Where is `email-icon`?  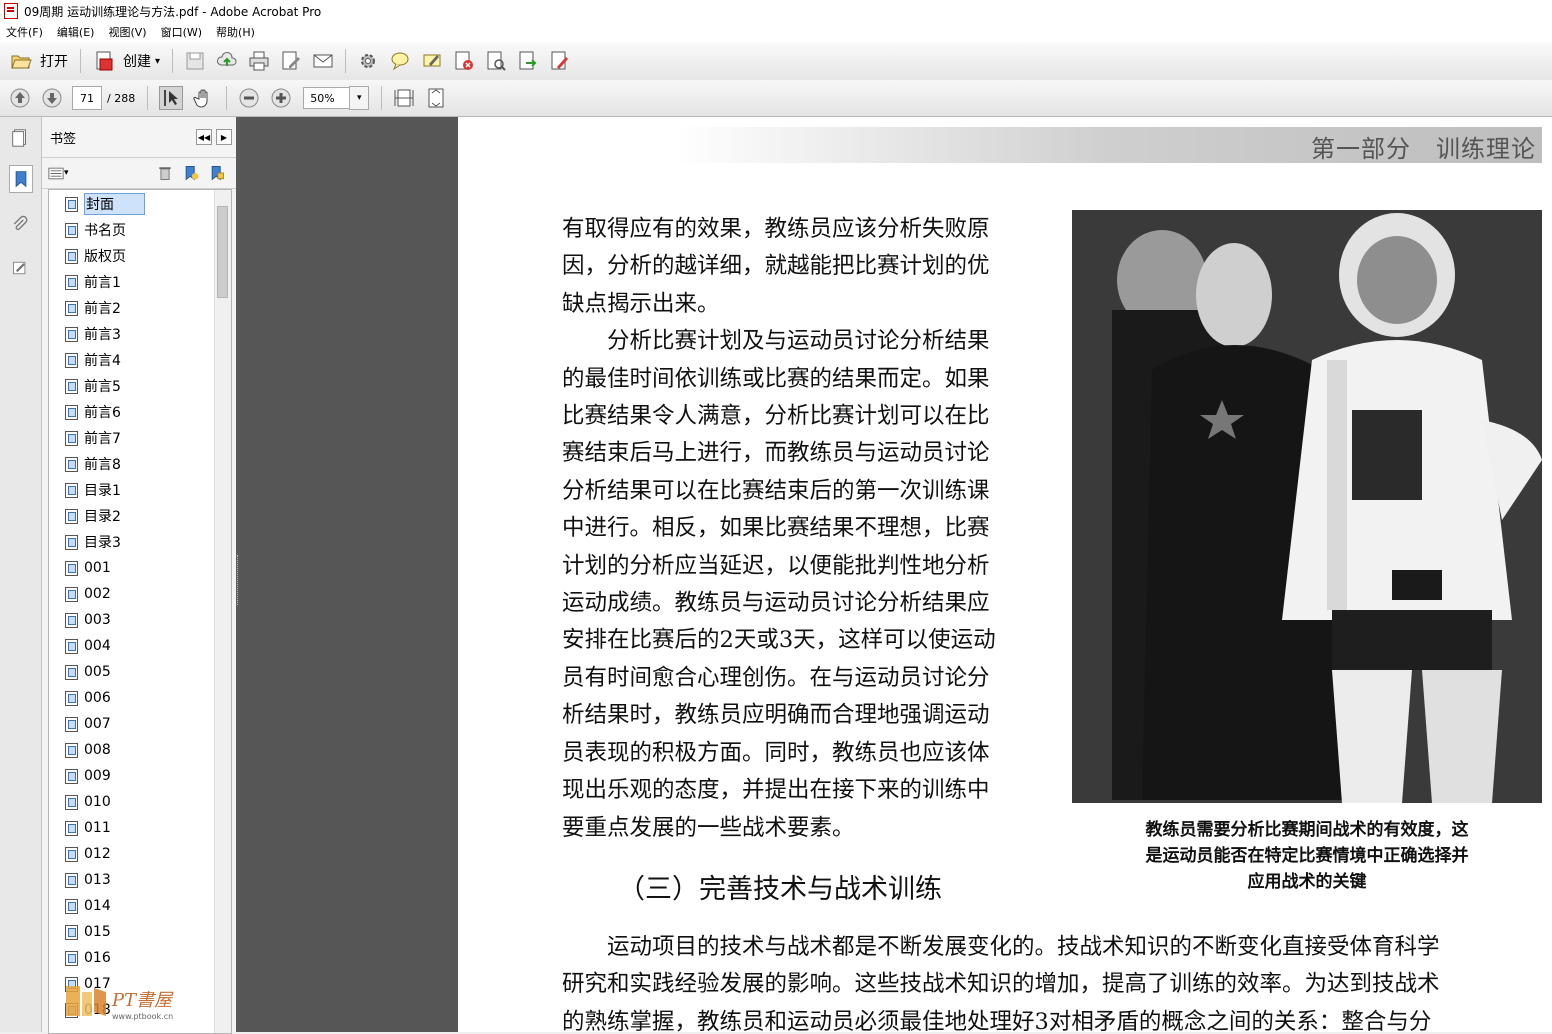 email-icon is located at coordinates (323, 61).